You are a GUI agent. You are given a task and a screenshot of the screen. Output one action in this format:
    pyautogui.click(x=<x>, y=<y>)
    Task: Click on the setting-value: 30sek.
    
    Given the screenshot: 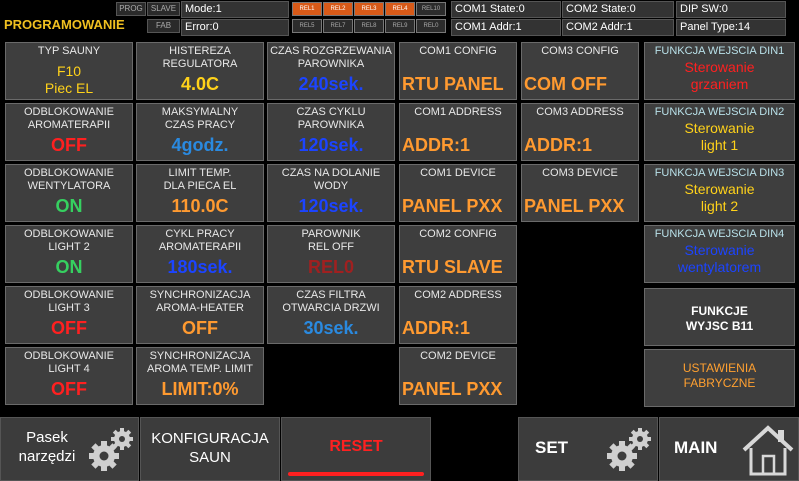 What is the action you would take?
    pyautogui.click(x=331, y=328)
    